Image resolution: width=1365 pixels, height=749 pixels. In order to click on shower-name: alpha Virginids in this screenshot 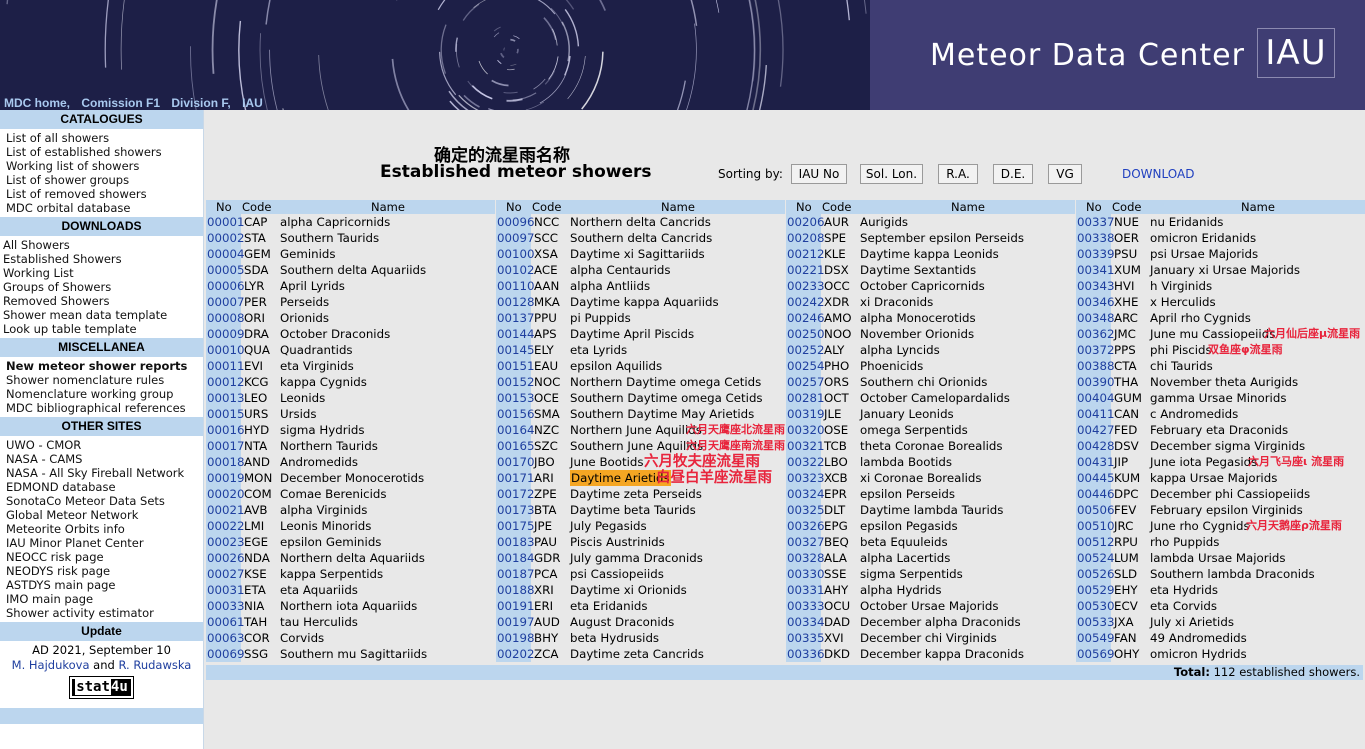, I will do `click(323, 510)`.